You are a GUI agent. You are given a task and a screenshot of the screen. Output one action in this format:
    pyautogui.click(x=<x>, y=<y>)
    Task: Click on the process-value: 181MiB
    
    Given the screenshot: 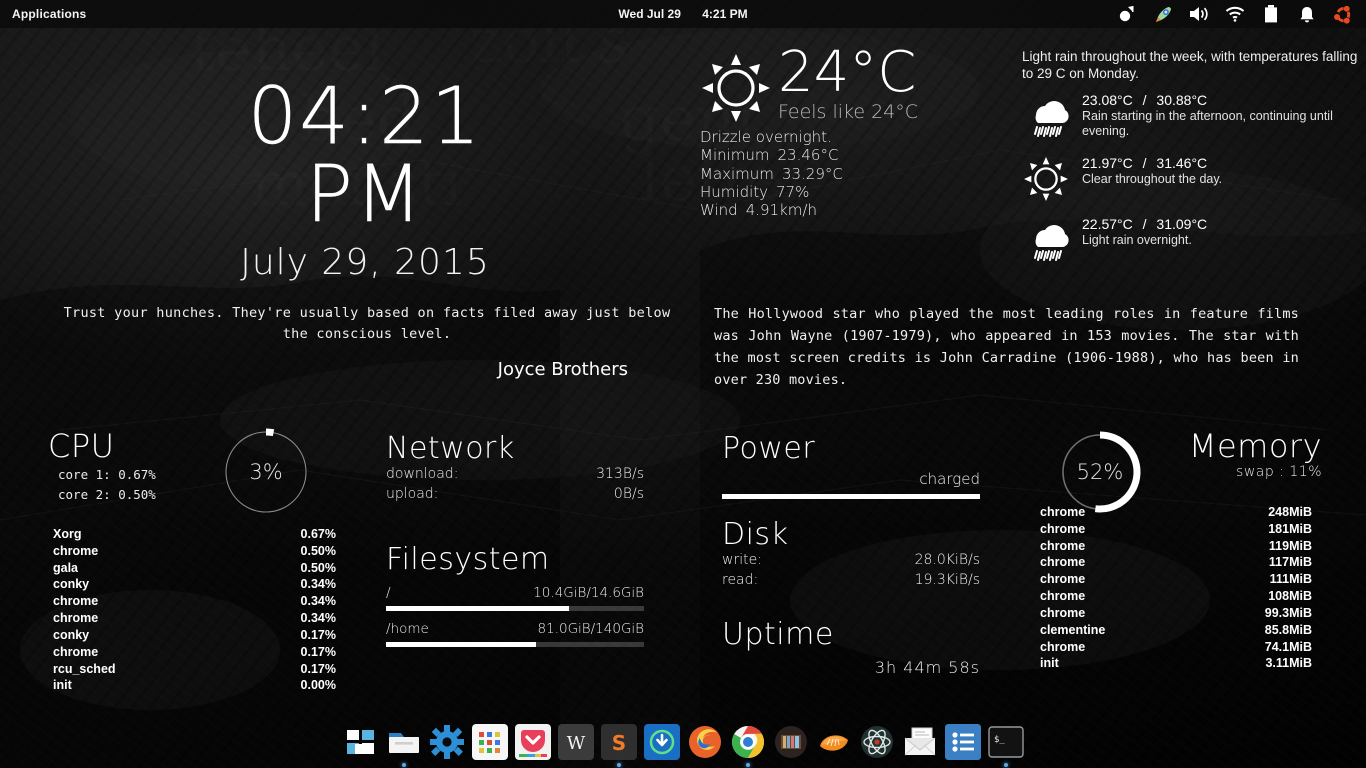 What is the action you would take?
    pyautogui.click(x=1290, y=528)
    